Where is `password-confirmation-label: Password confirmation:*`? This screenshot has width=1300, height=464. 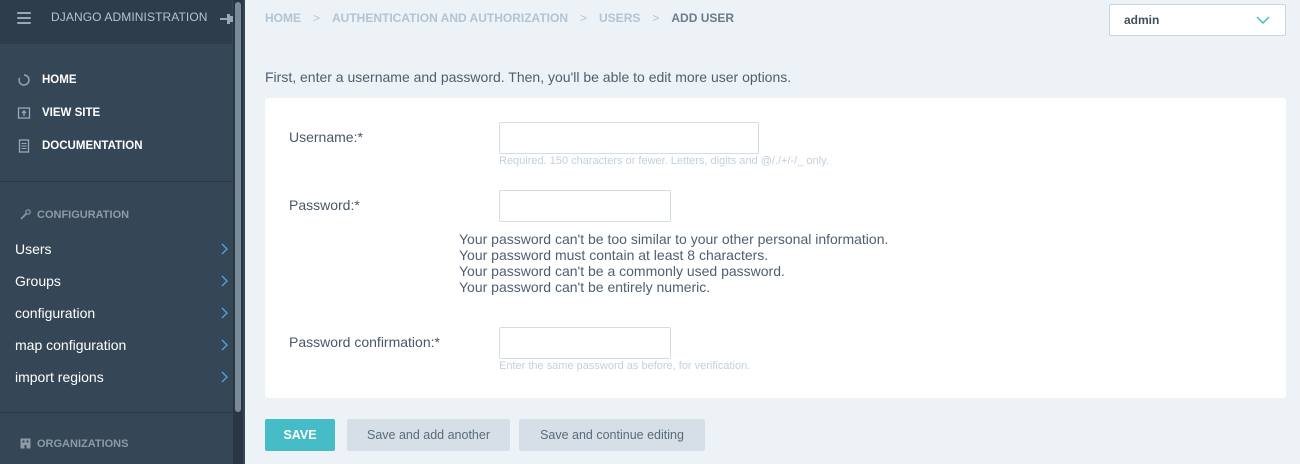
password-confirmation-label: Password confirmation:* is located at coordinates (364, 342).